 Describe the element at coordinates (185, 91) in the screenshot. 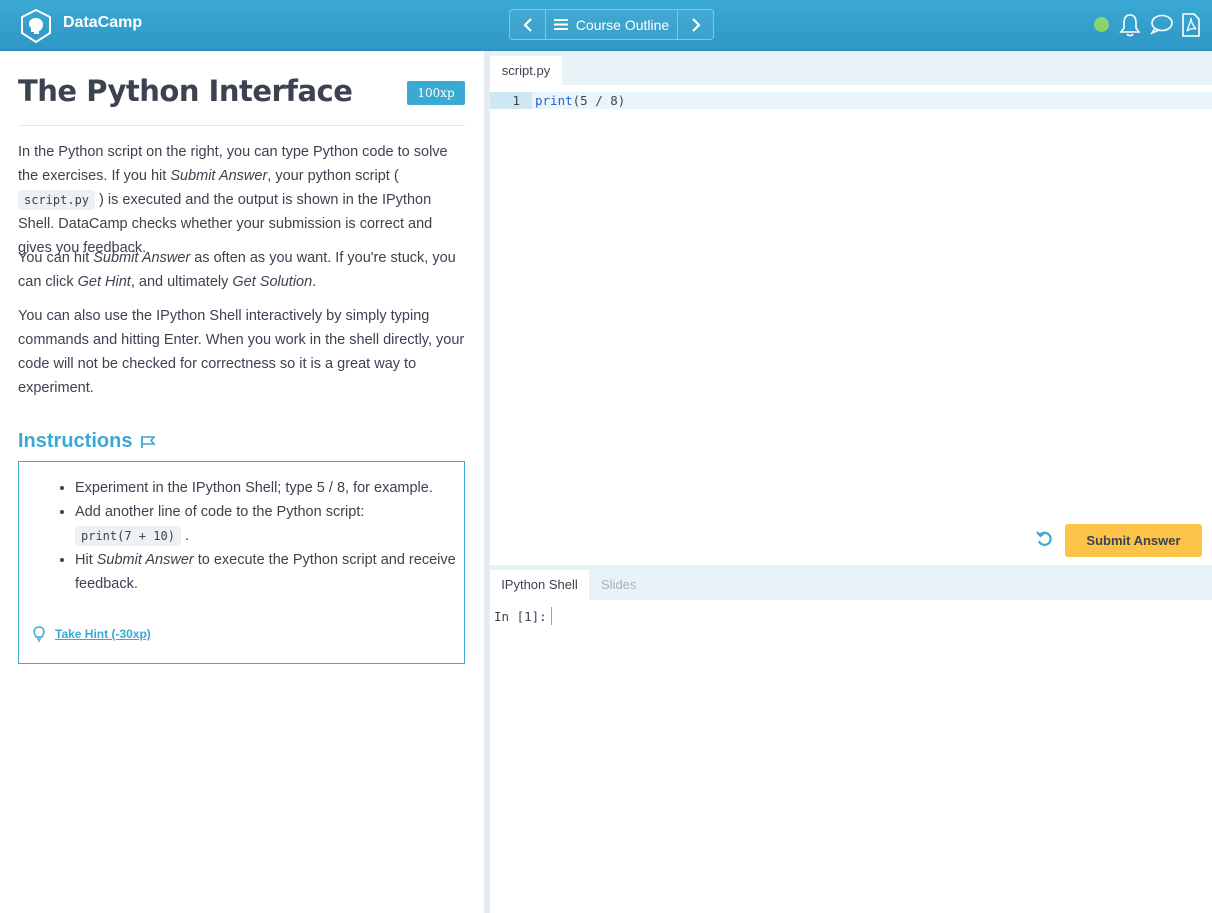

I see `exercise-title: The Python Interface` at that location.